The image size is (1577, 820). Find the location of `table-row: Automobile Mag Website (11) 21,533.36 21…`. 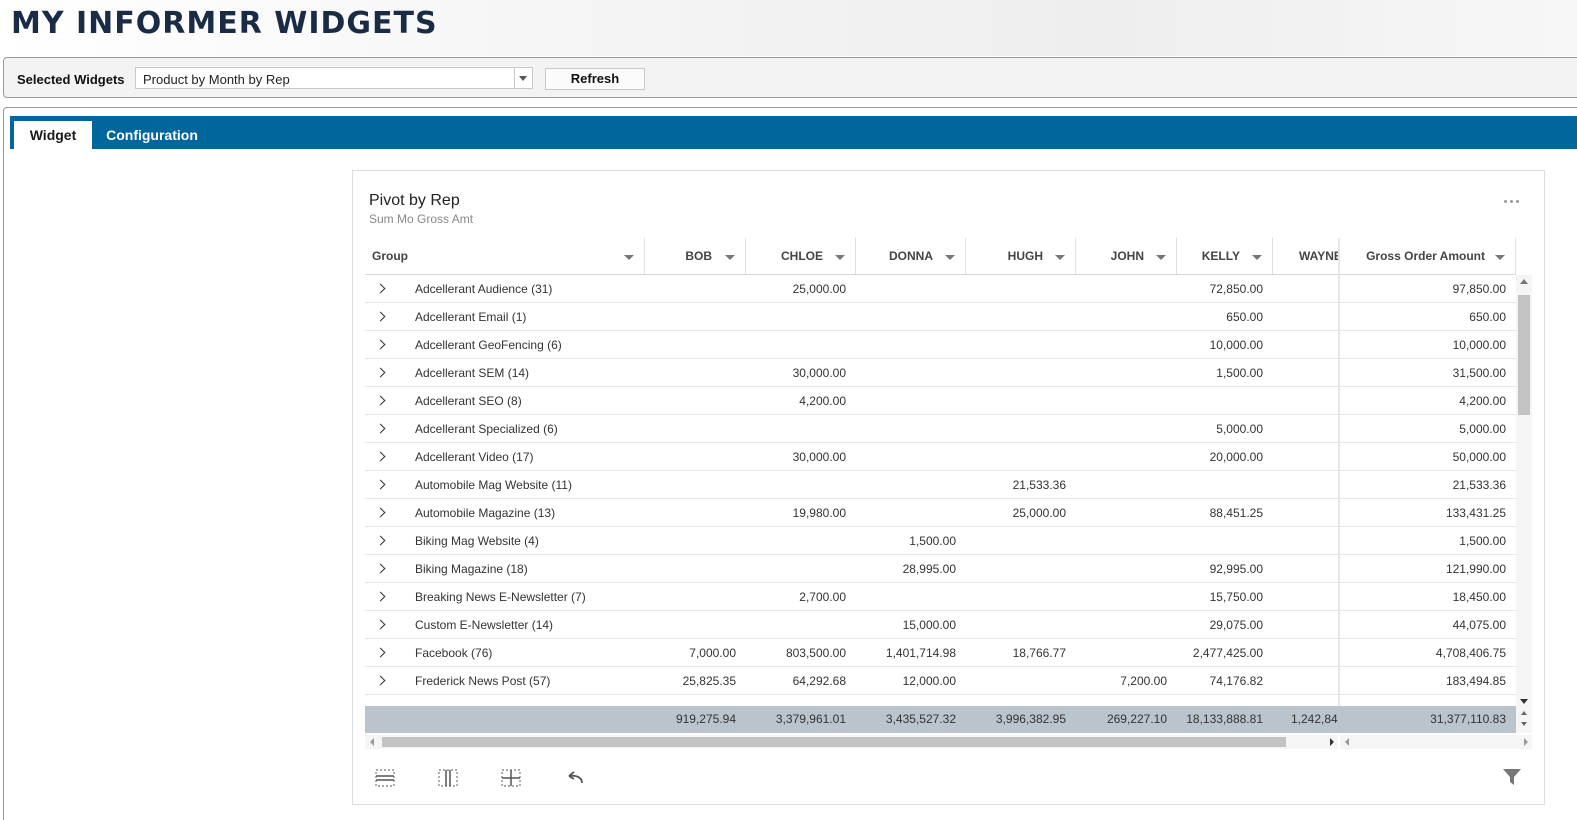

table-row: Automobile Mag Website (11) 21,533.36 21… is located at coordinates (940, 485).